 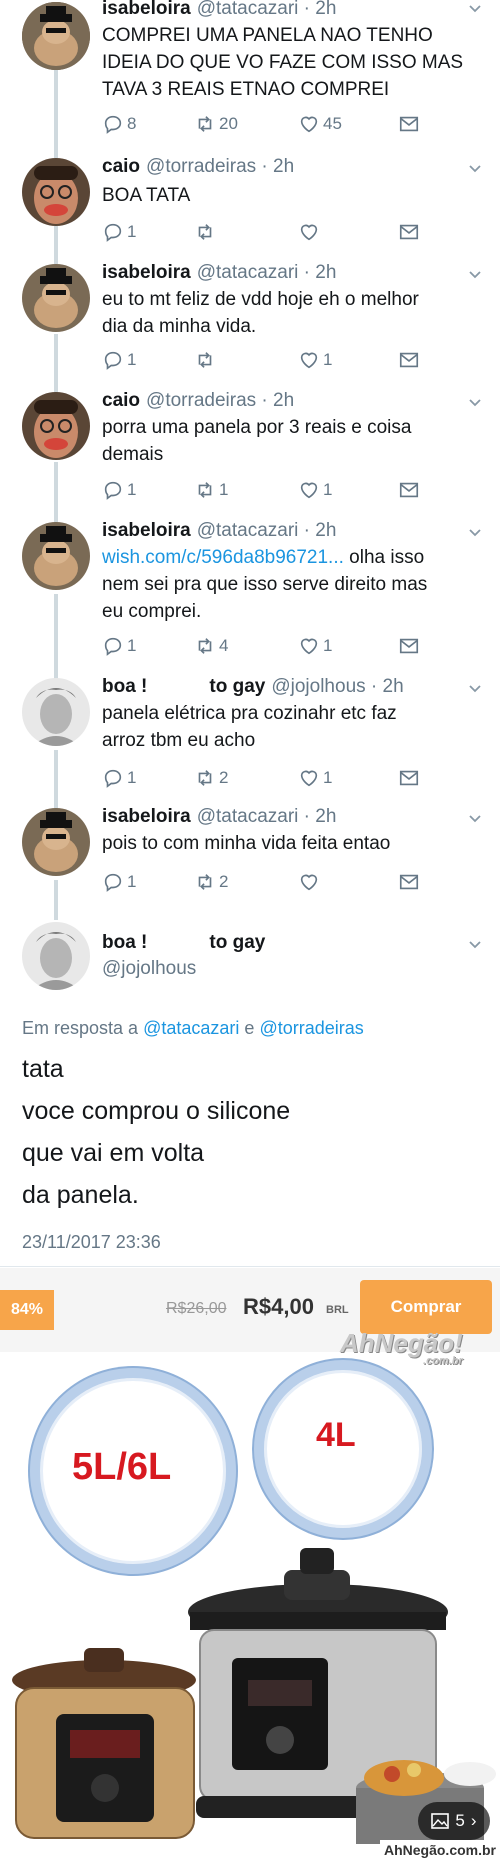 What do you see at coordinates (454, 1821) in the screenshot?
I see `gallery-count-button: 5 ›` at bounding box center [454, 1821].